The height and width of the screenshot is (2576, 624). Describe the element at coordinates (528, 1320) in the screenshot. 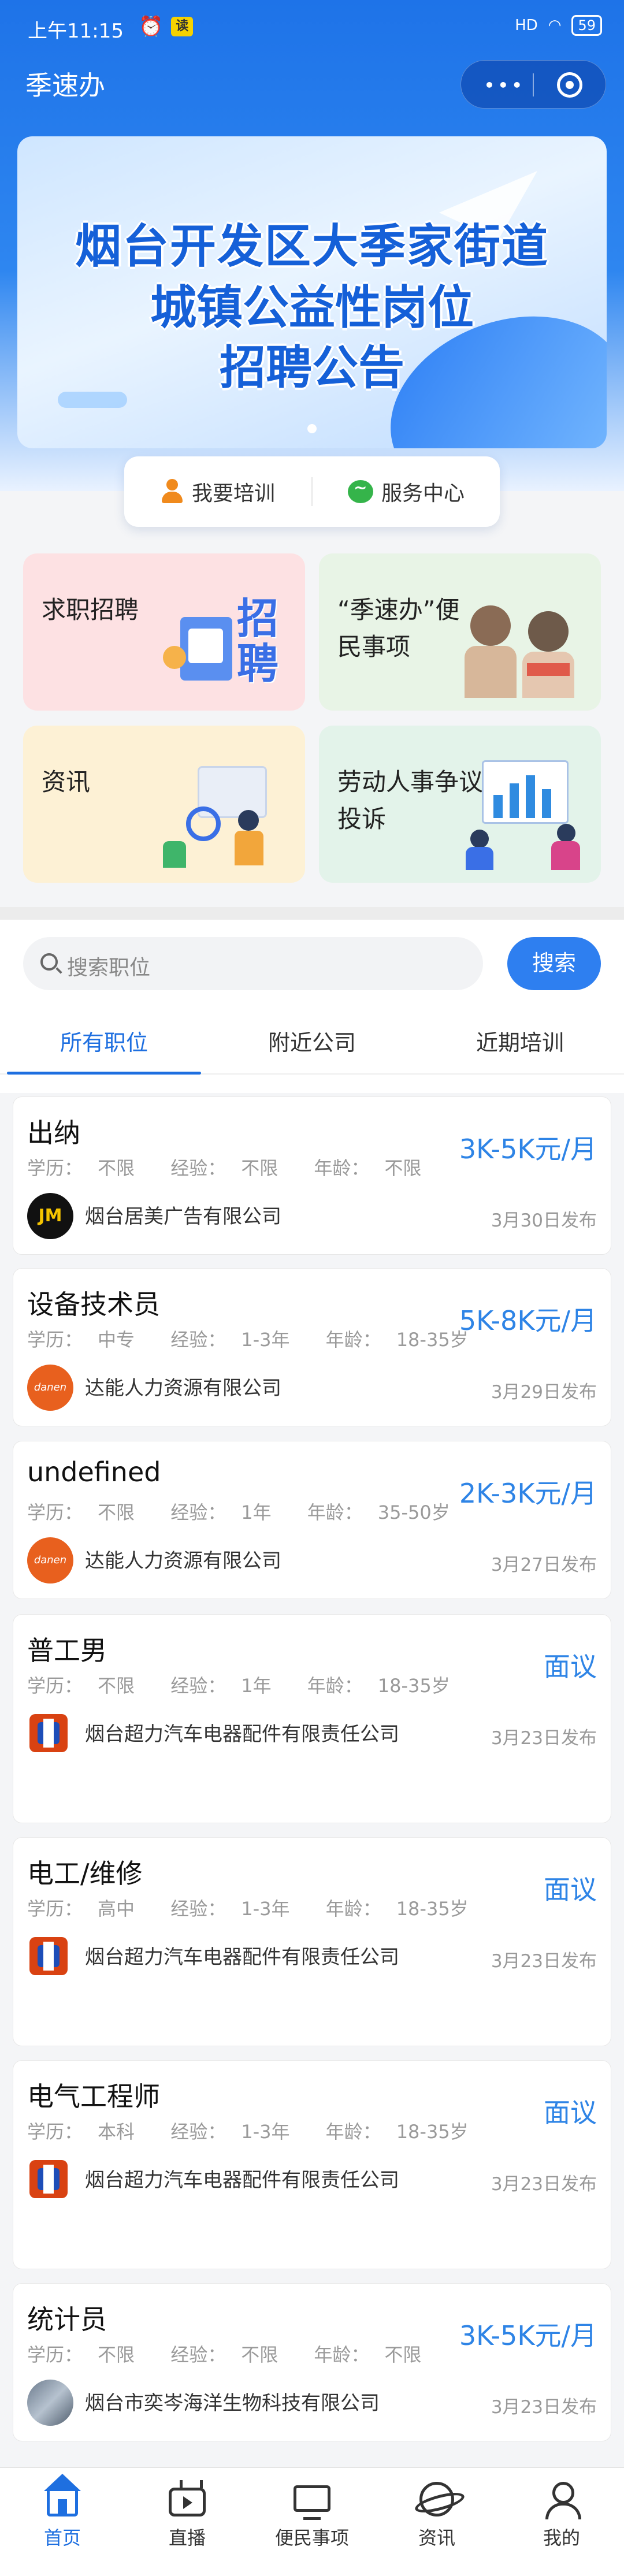

I see `job-salary: 5K-8K元/月` at that location.